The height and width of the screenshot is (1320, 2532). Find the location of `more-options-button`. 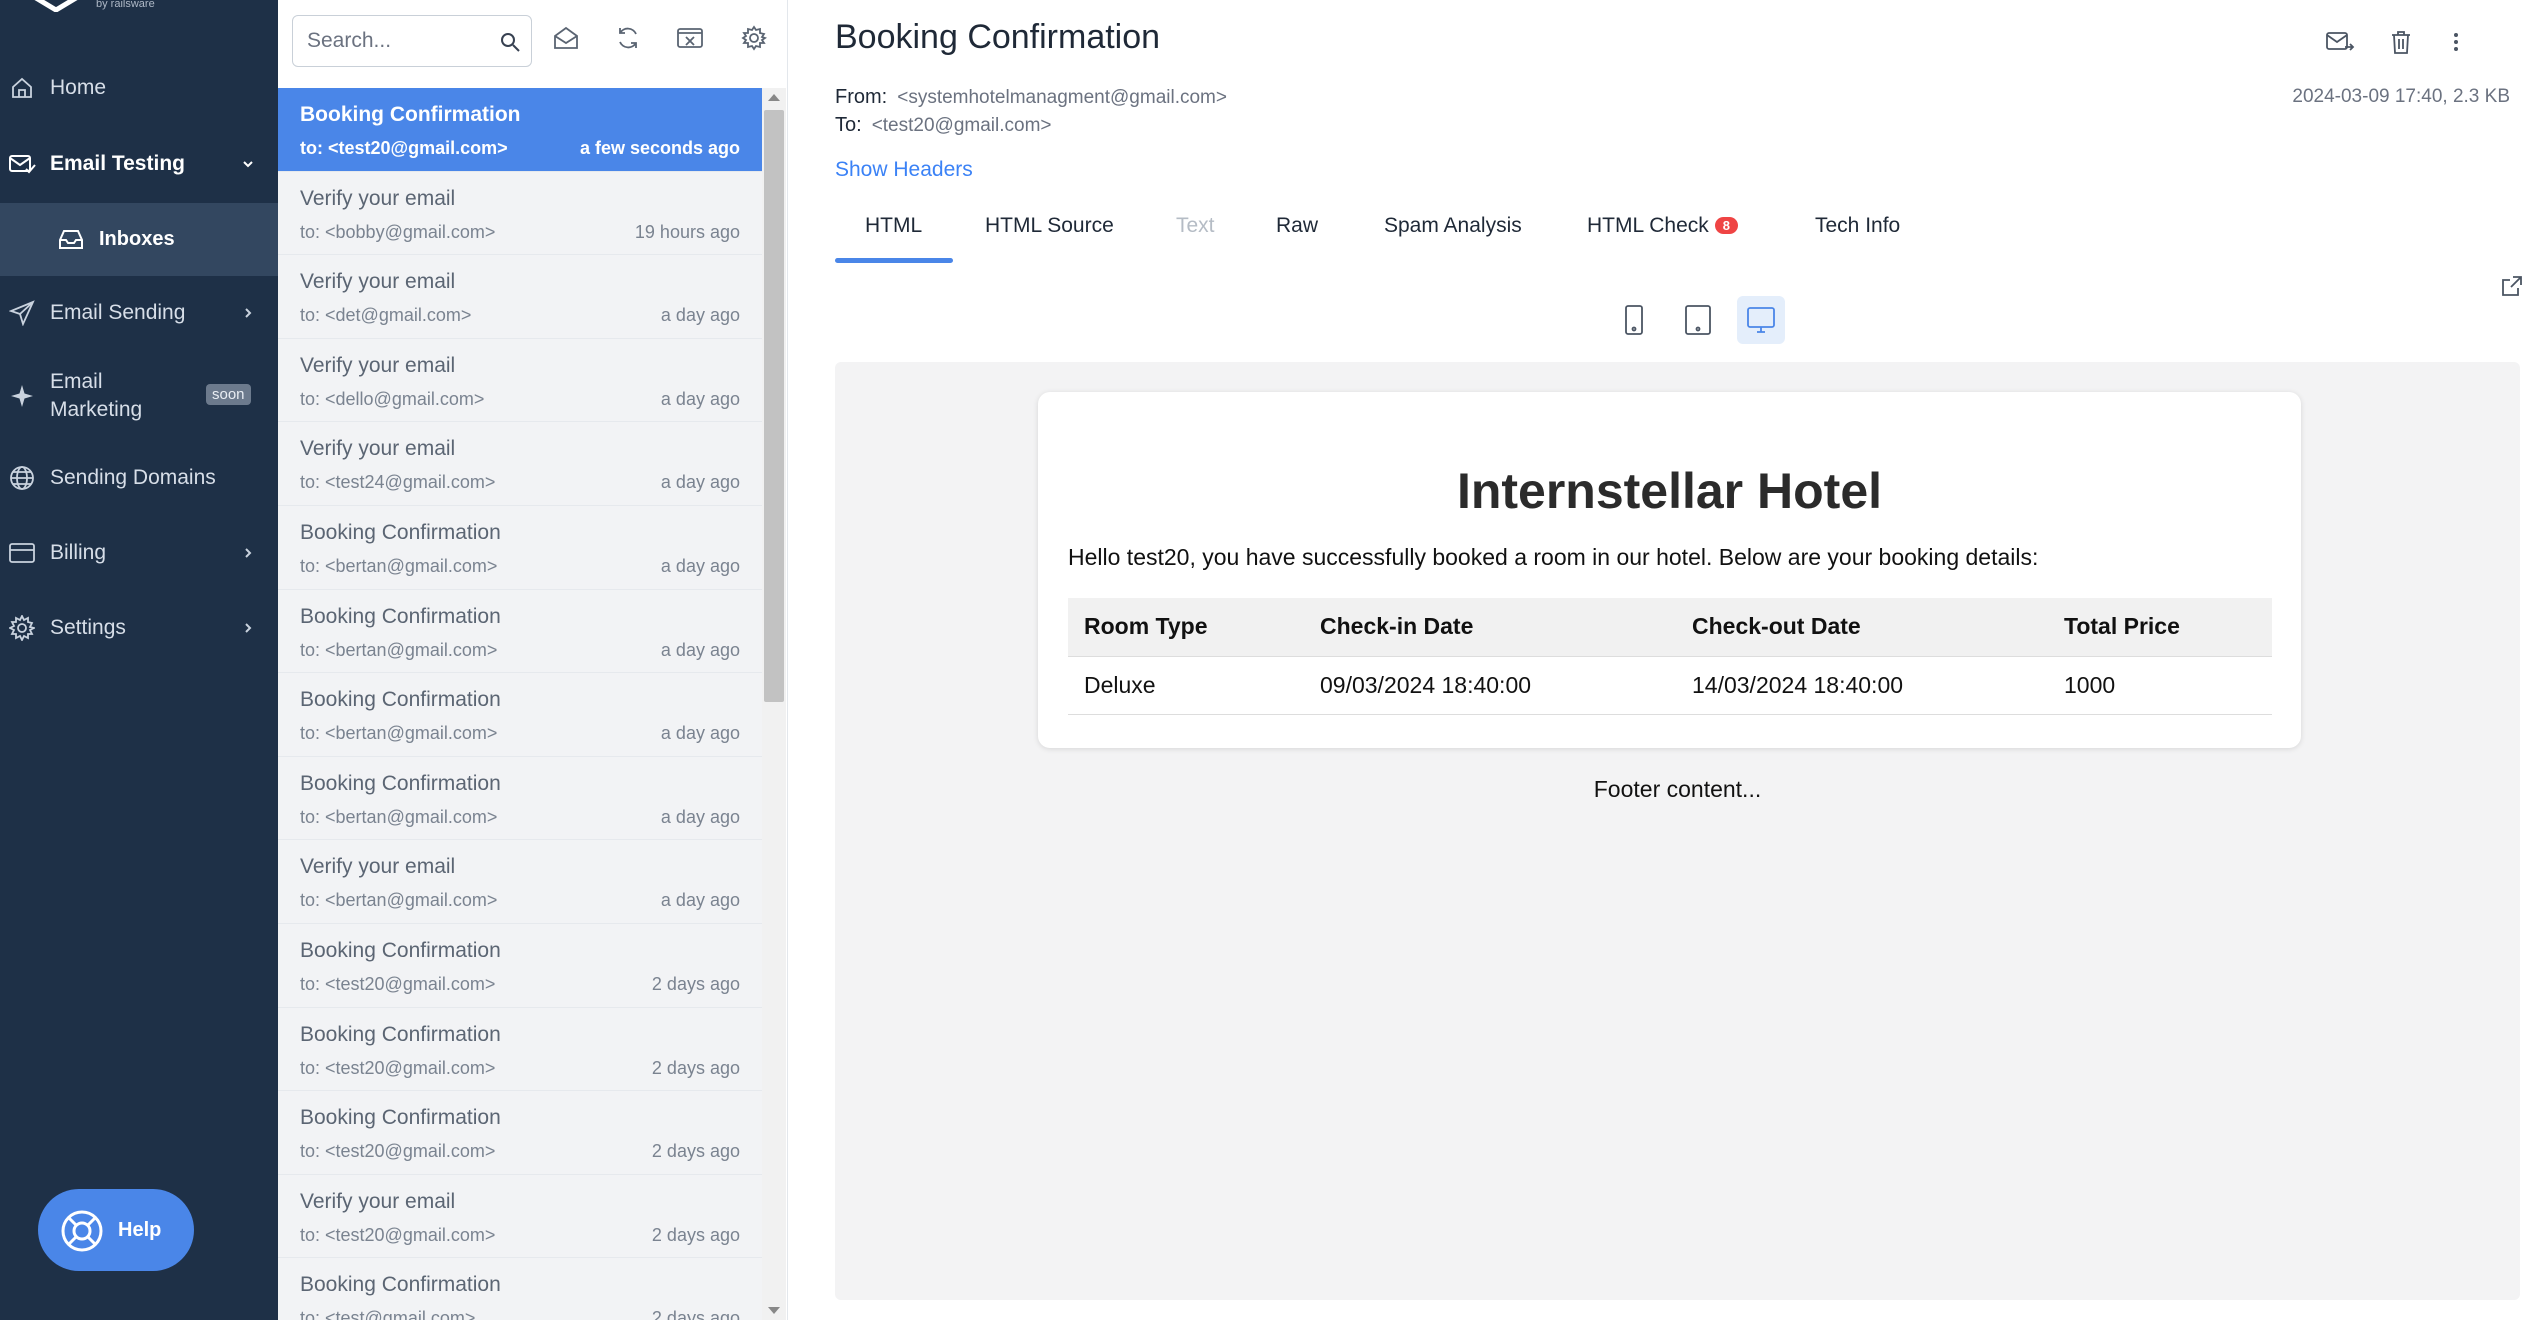

more-options-button is located at coordinates (2456, 42).